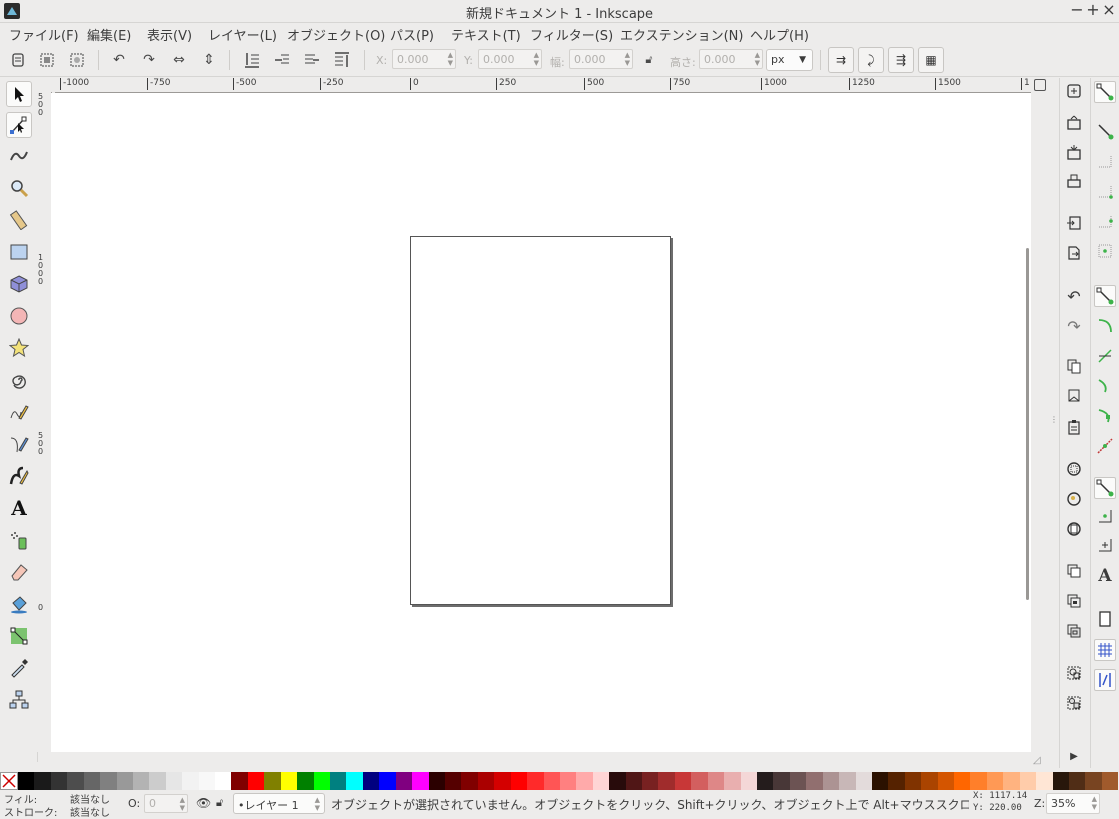 The image size is (1119, 819). What do you see at coordinates (1105, 191) in the screenshot?
I see `snap-bbox-corner-toggle` at bounding box center [1105, 191].